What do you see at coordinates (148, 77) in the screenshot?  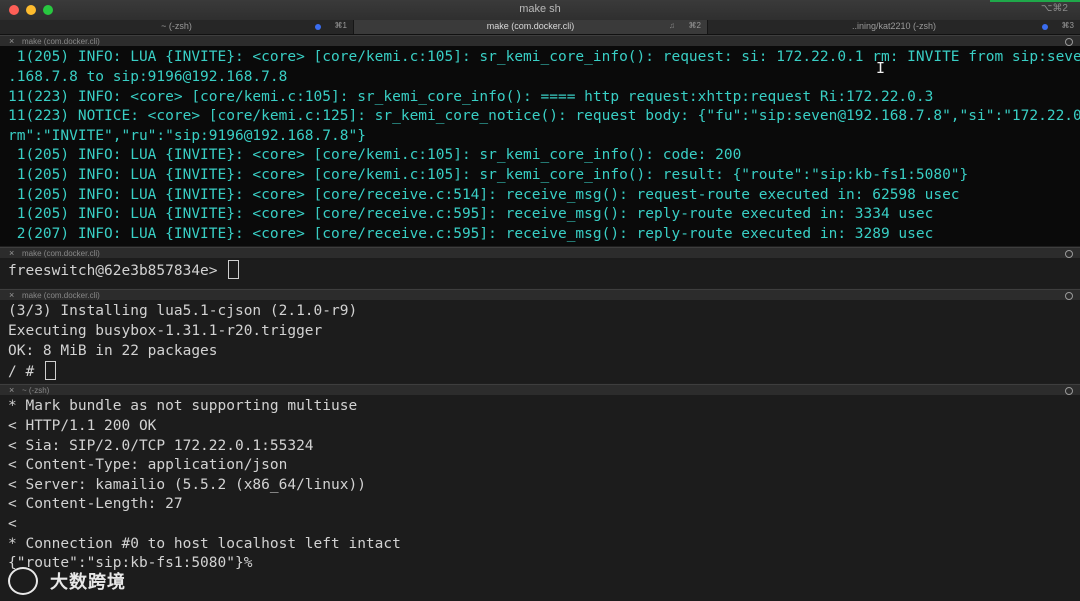 I see `log-line: .168.7.8 to sip:9196@192.168.7.8` at bounding box center [148, 77].